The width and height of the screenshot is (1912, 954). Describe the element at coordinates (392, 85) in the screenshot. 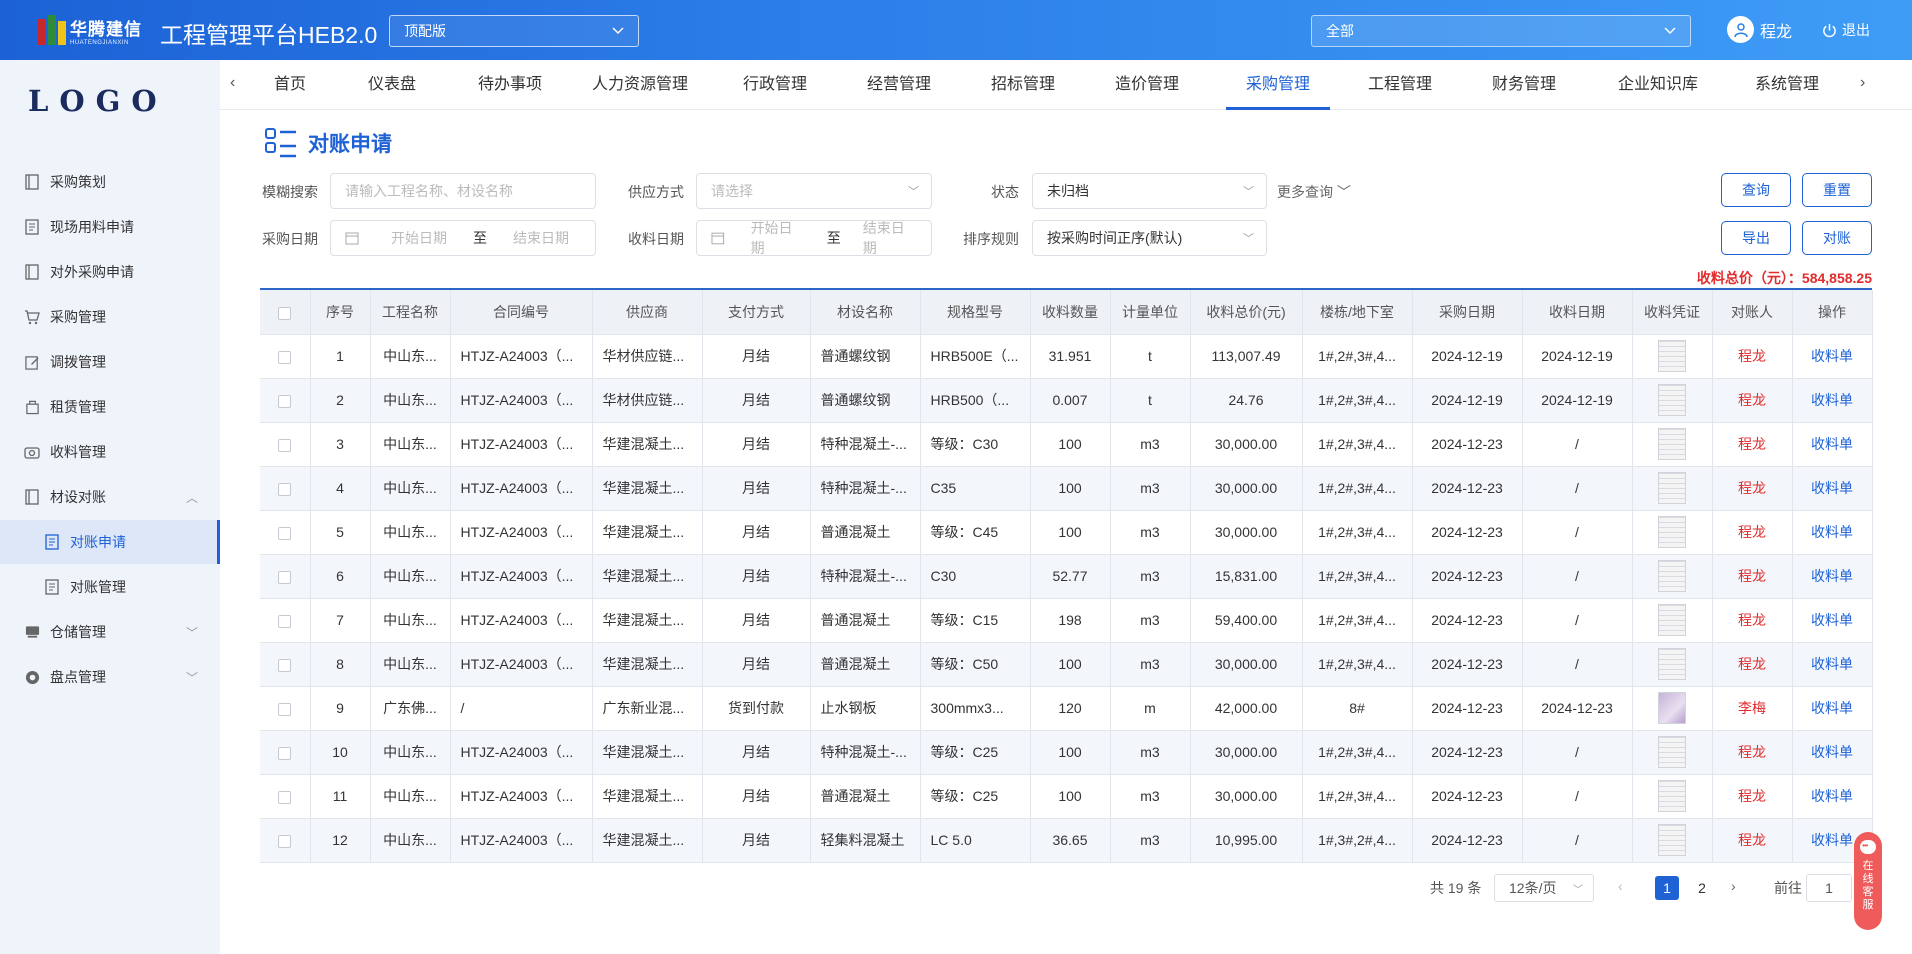

I see `tab-dashboard: 仪表盘` at that location.